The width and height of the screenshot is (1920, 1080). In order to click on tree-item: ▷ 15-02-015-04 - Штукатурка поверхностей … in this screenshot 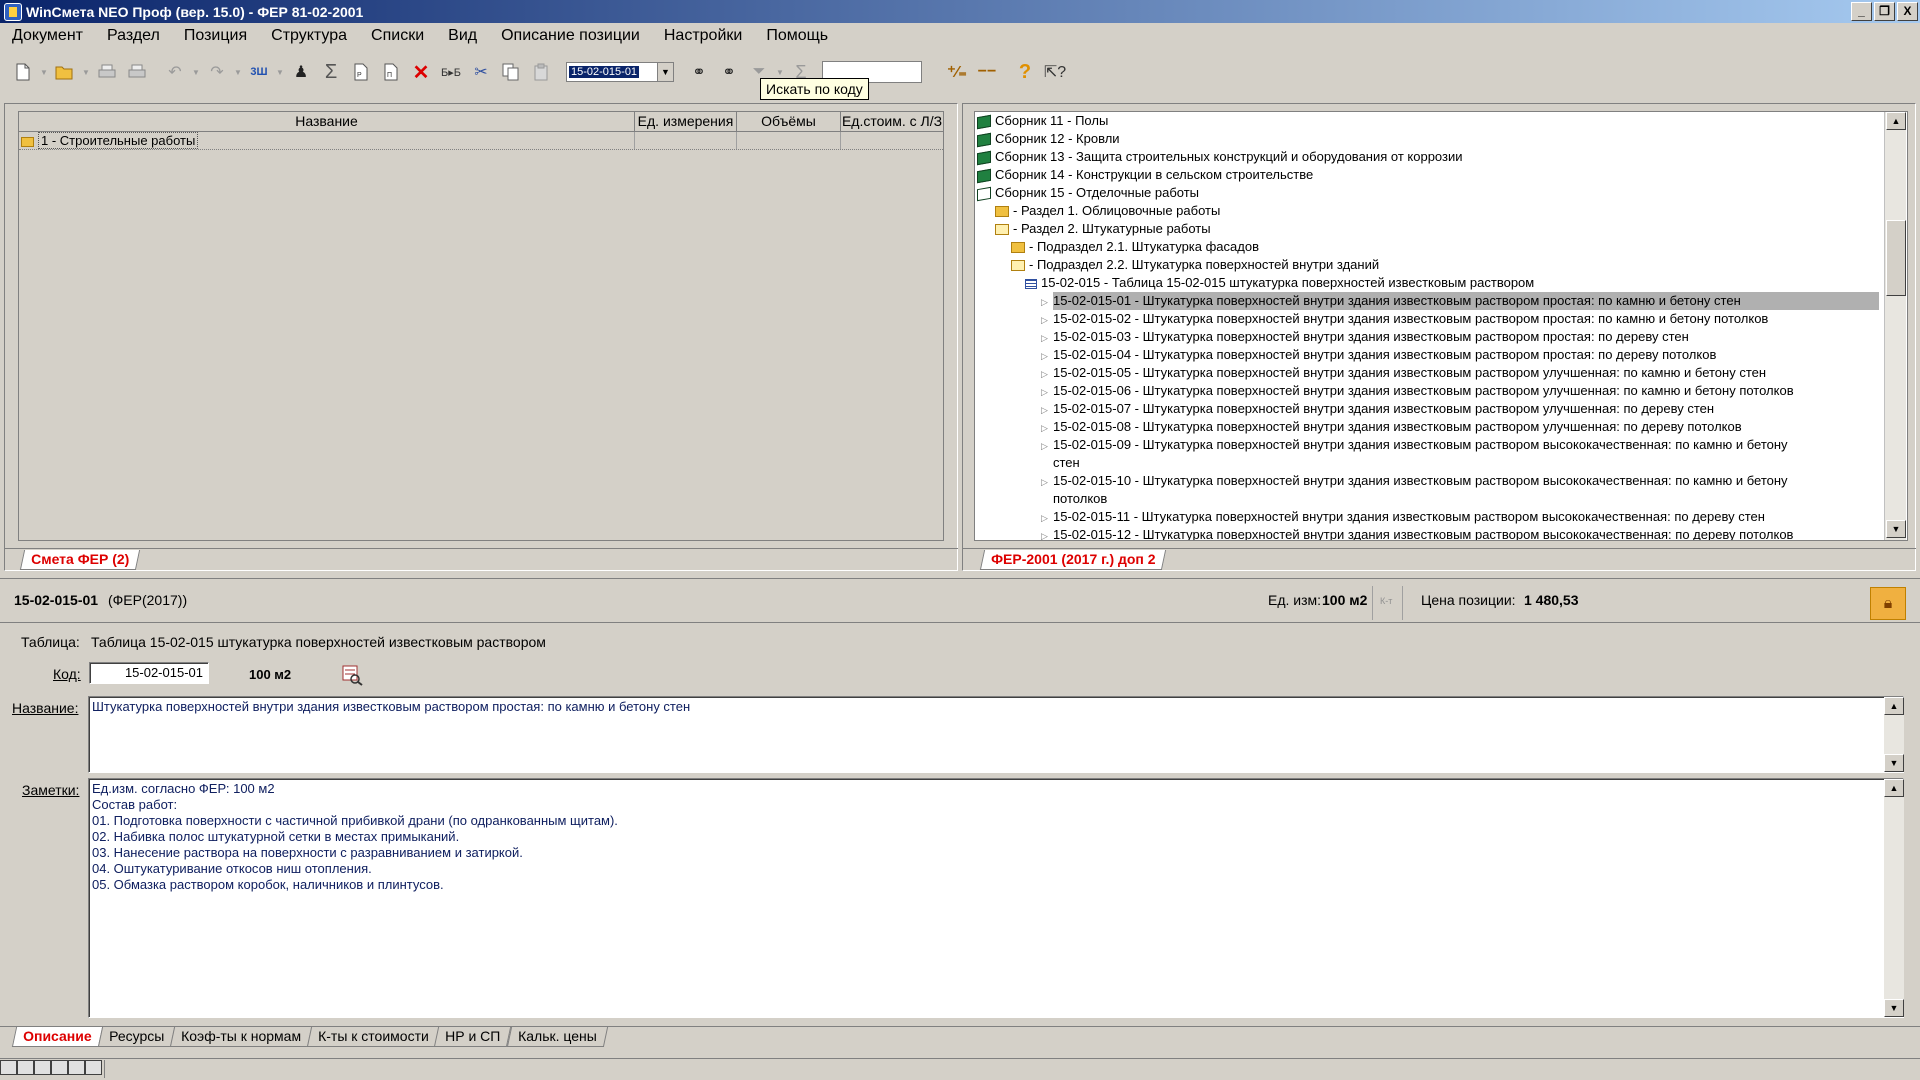, I will do `click(1378, 355)`.